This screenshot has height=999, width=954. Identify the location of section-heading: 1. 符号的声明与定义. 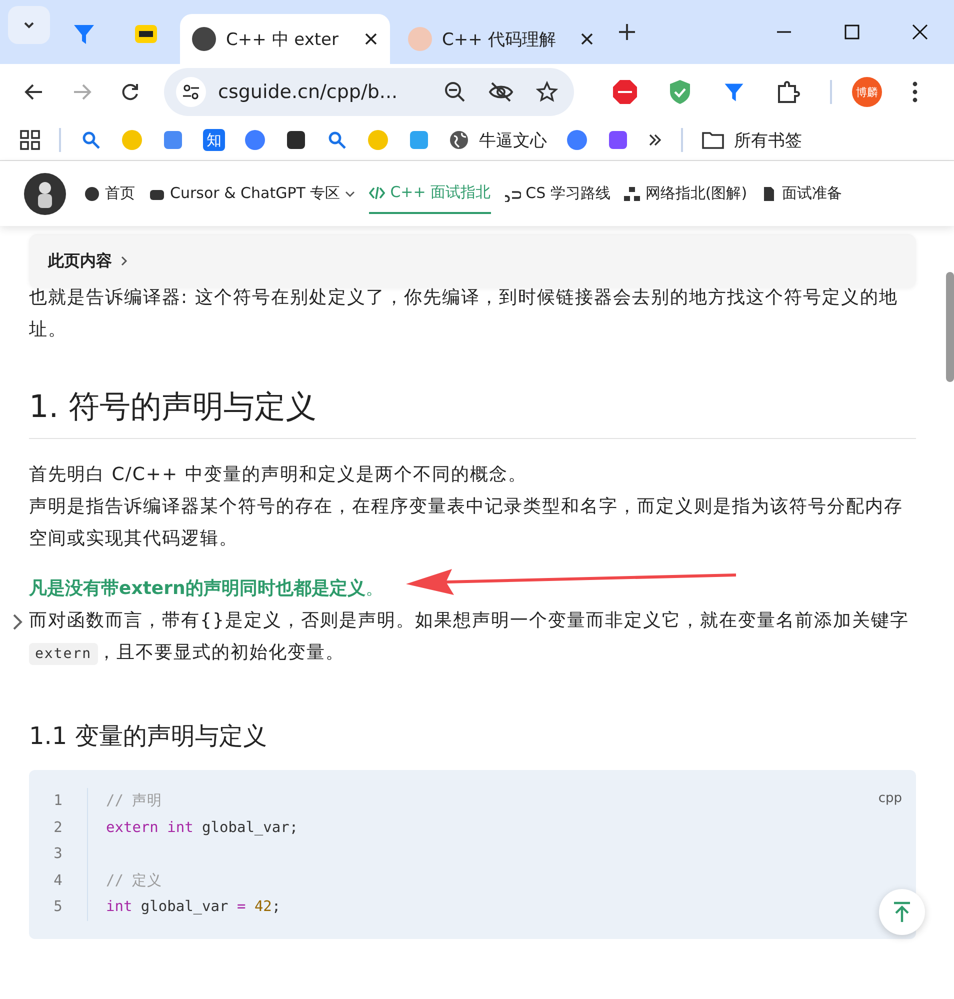
(472, 412).